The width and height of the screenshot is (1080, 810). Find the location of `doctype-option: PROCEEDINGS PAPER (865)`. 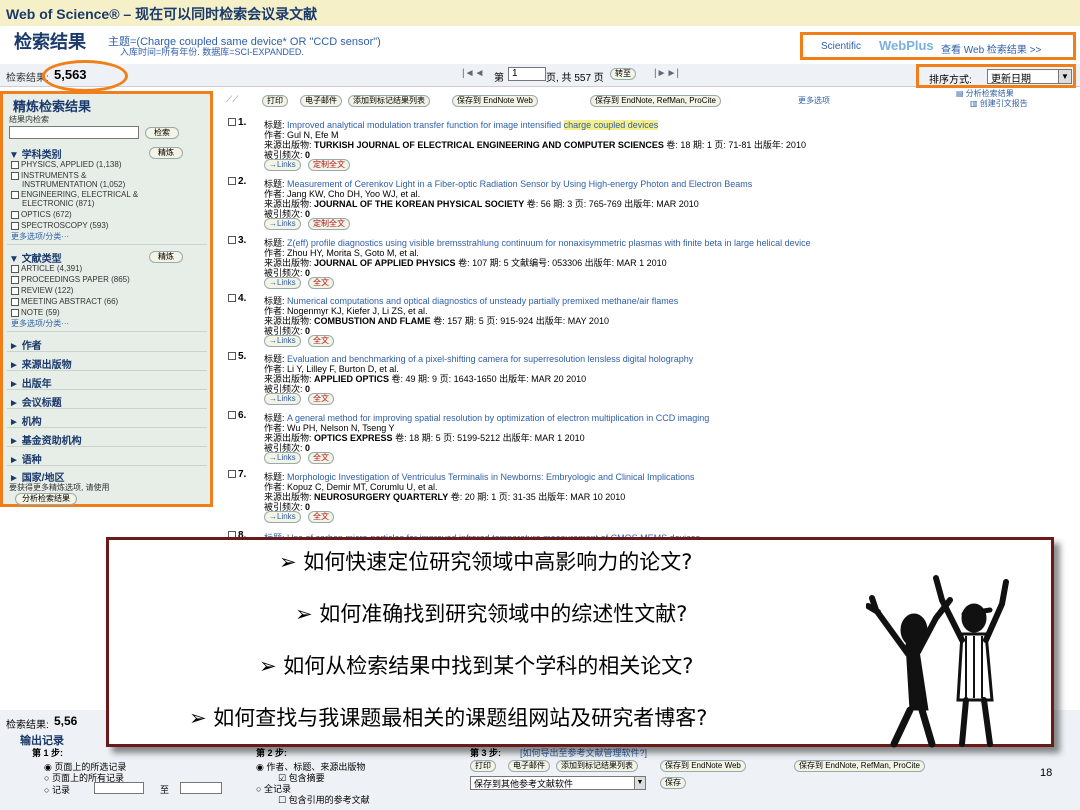

doctype-option: PROCEEDINGS PAPER (865) is located at coordinates (70, 279).